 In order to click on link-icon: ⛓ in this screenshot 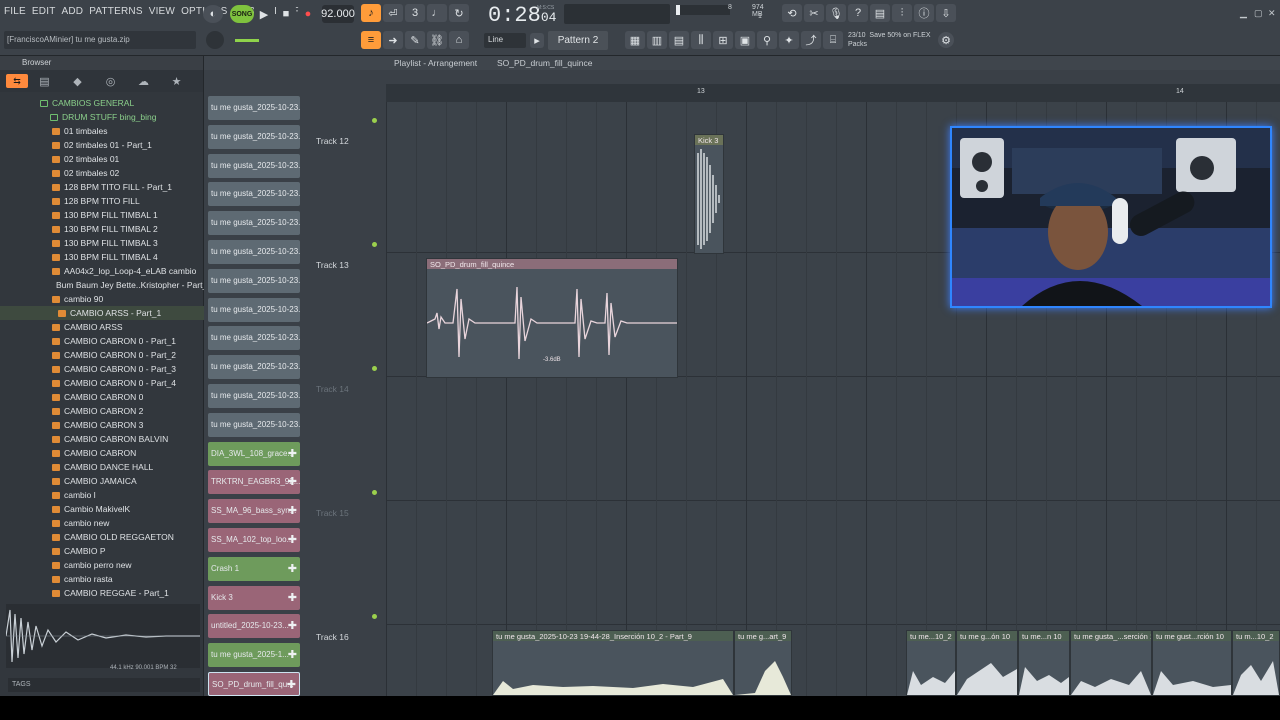, I will do `click(437, 40)`.